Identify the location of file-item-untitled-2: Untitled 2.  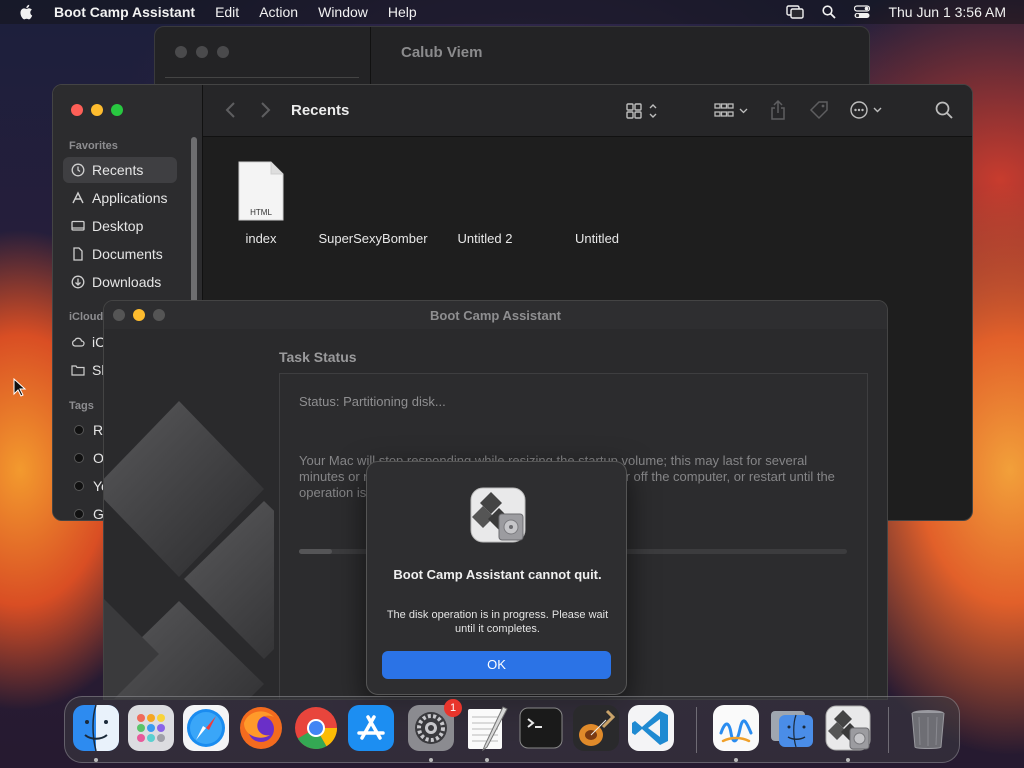
(485, 239).